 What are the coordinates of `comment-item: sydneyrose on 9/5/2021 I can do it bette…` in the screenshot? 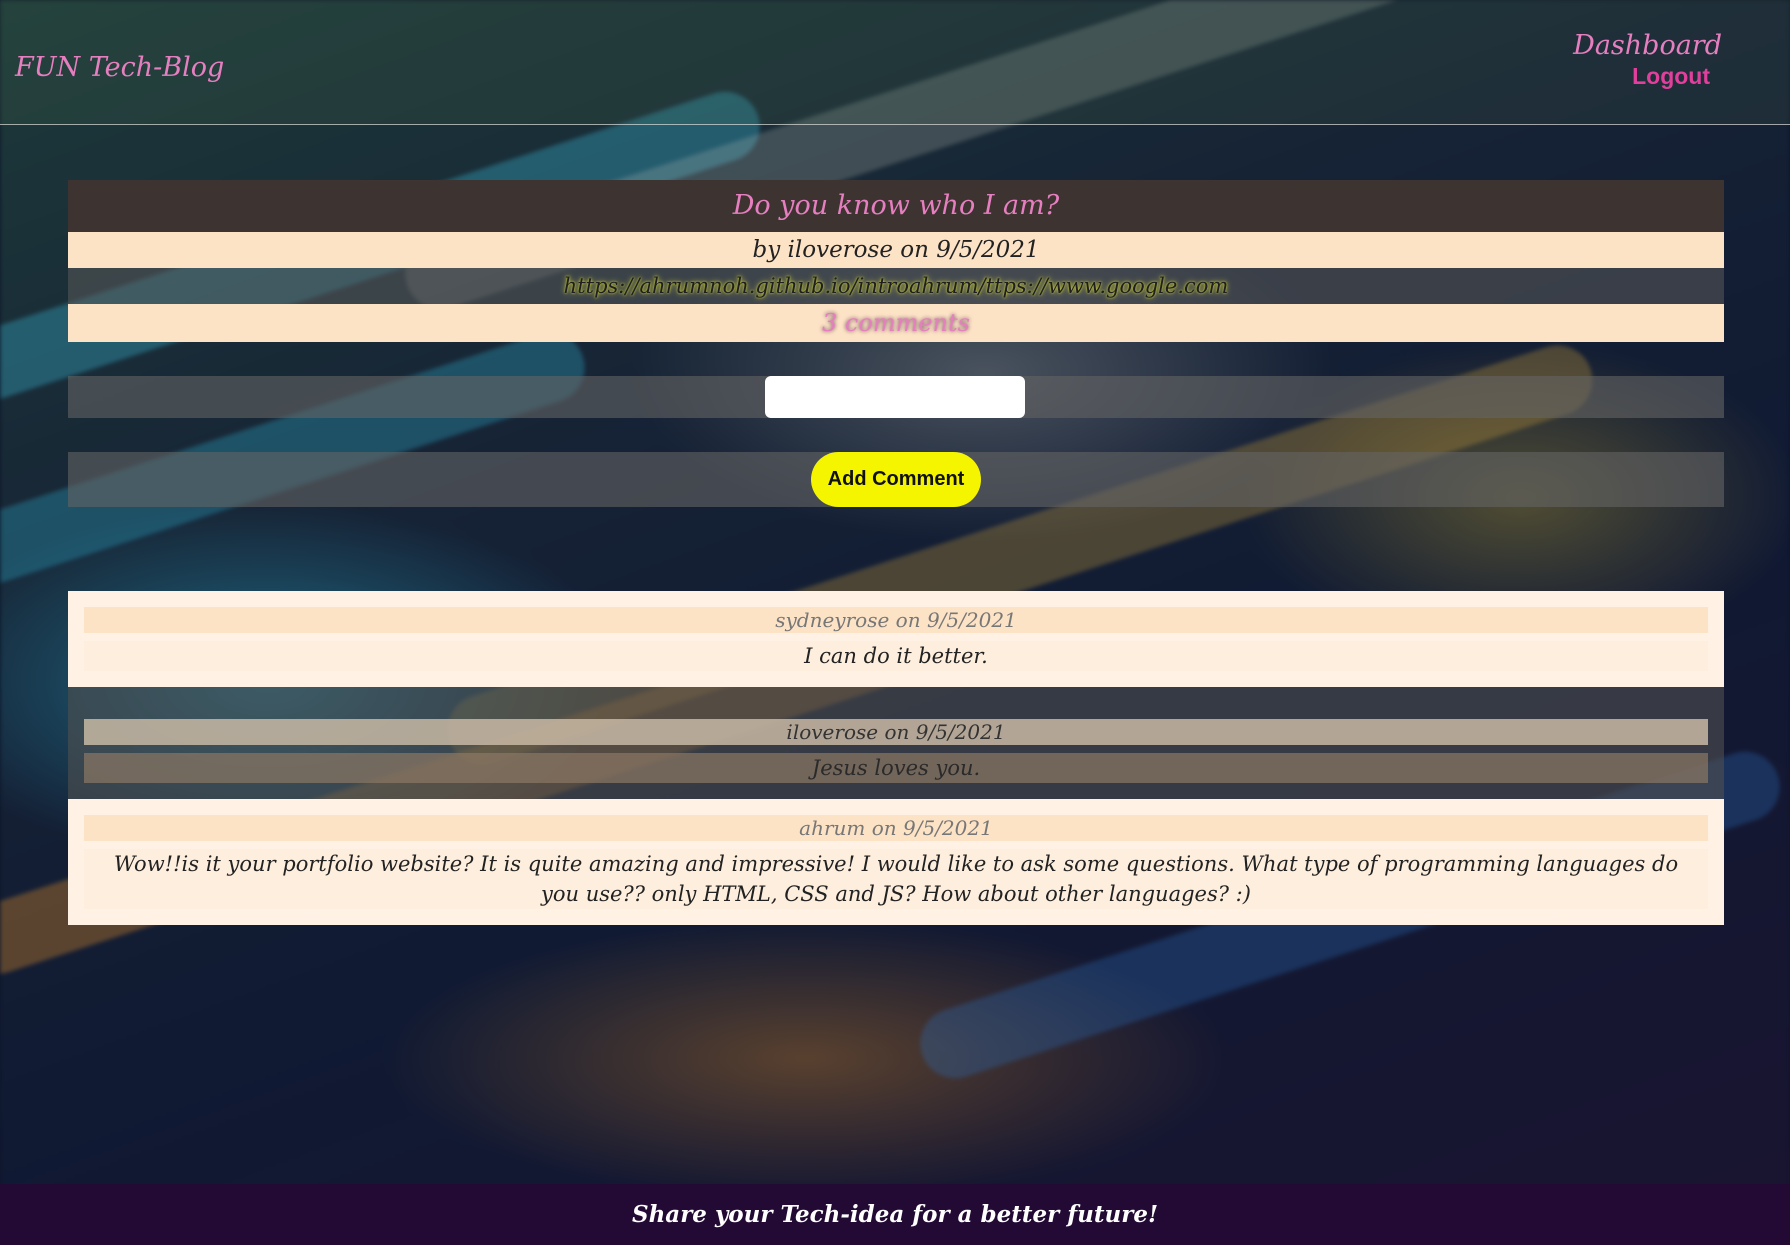 It's located at (896, 639).